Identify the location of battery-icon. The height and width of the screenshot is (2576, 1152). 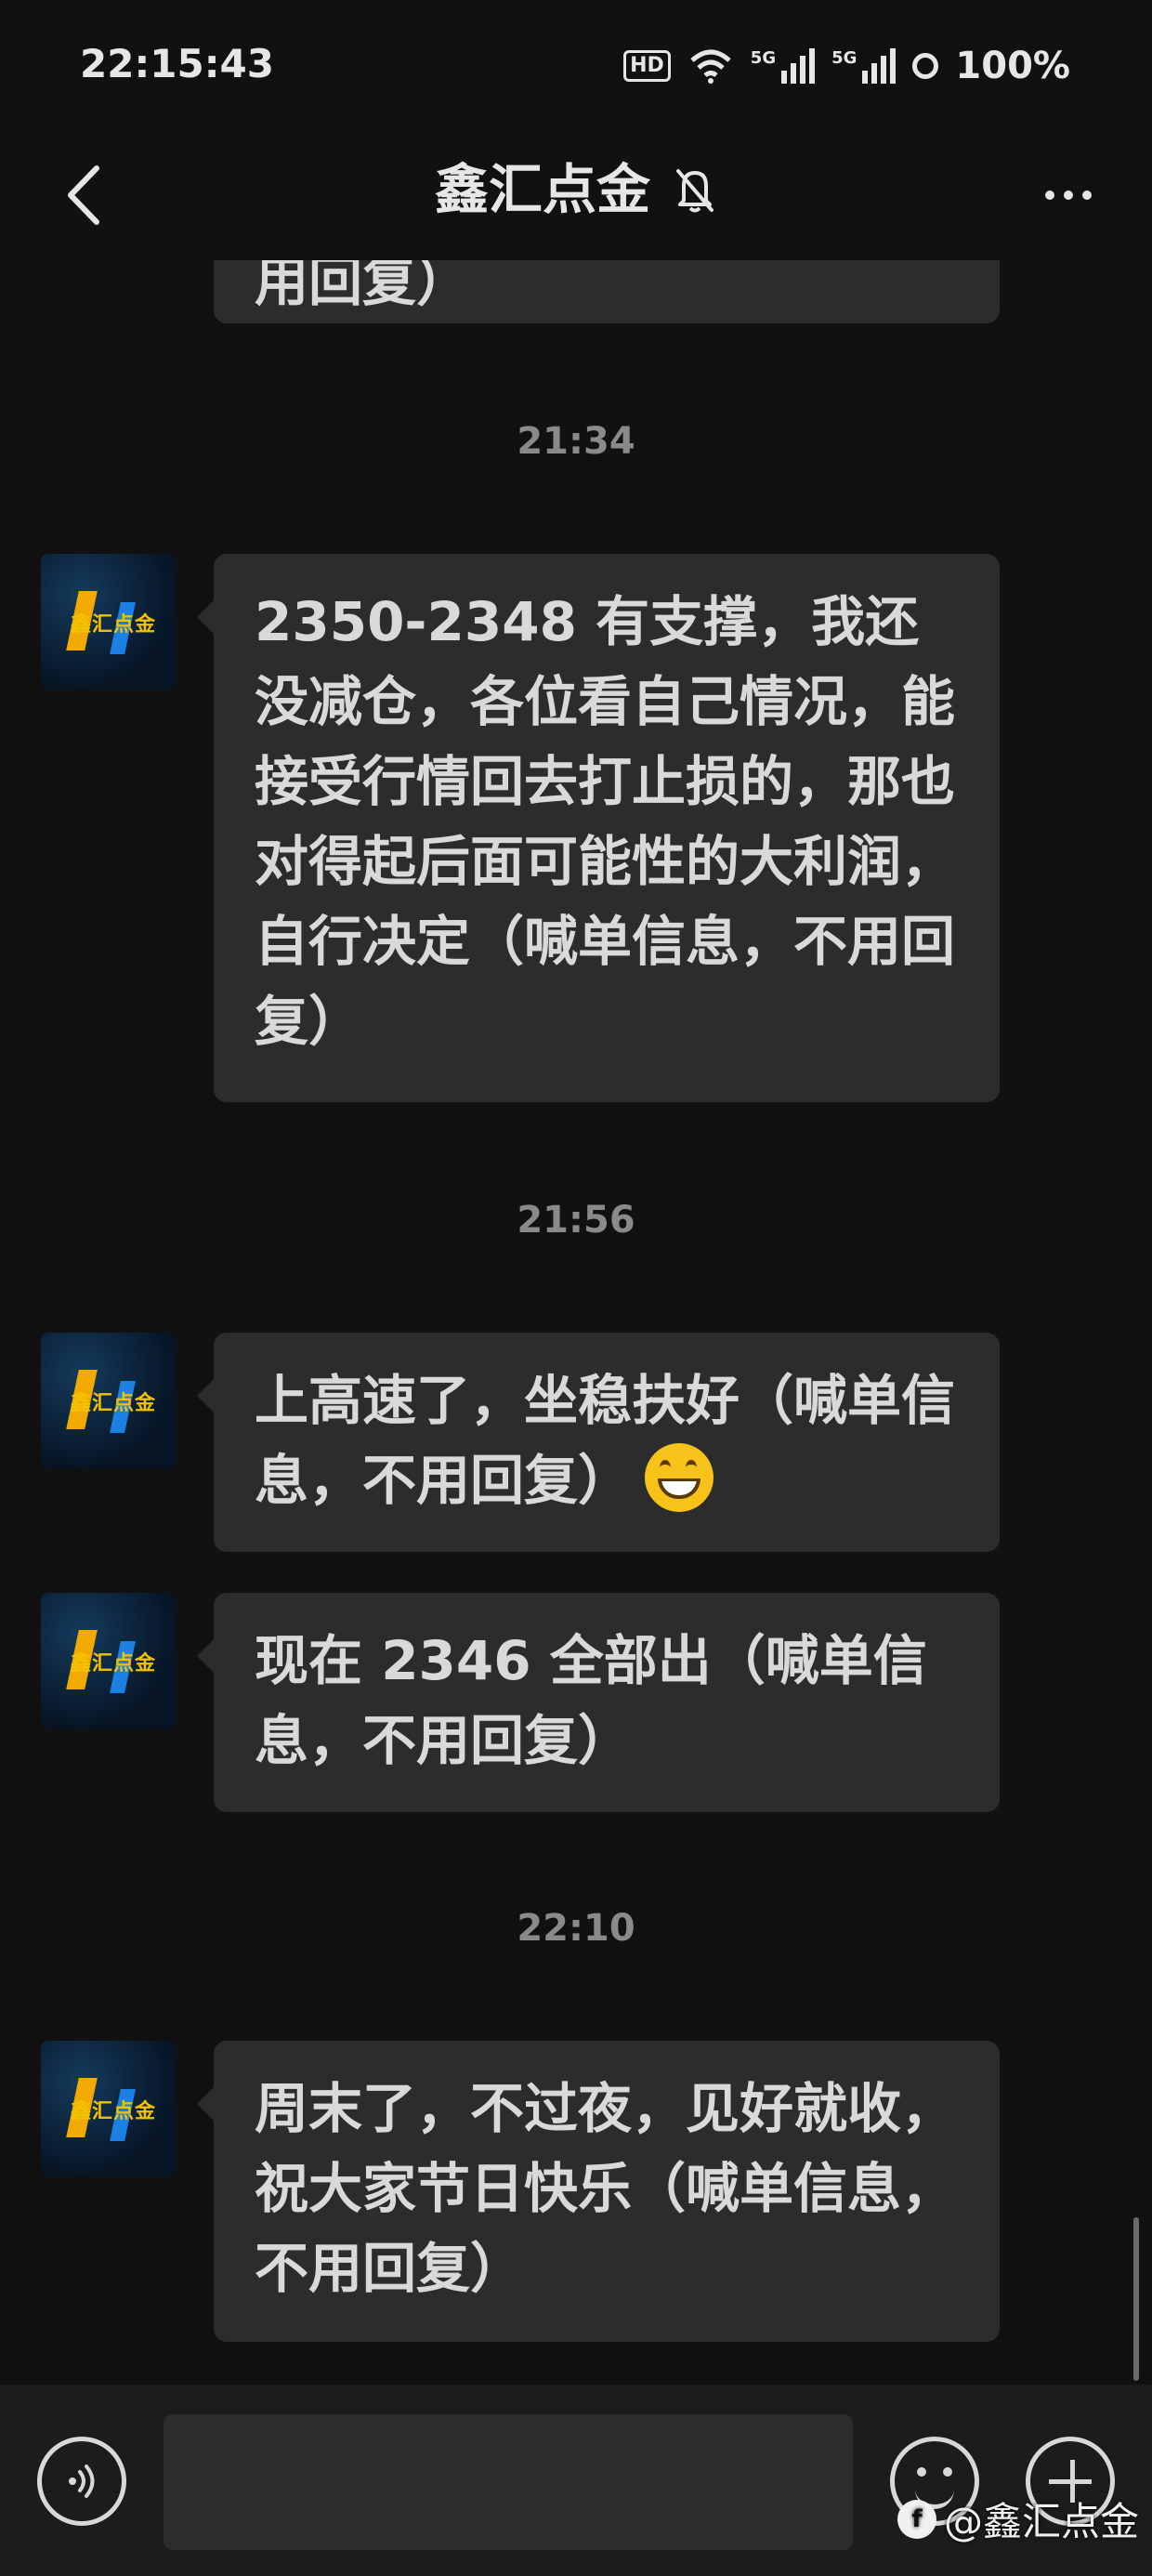
(925, 66).